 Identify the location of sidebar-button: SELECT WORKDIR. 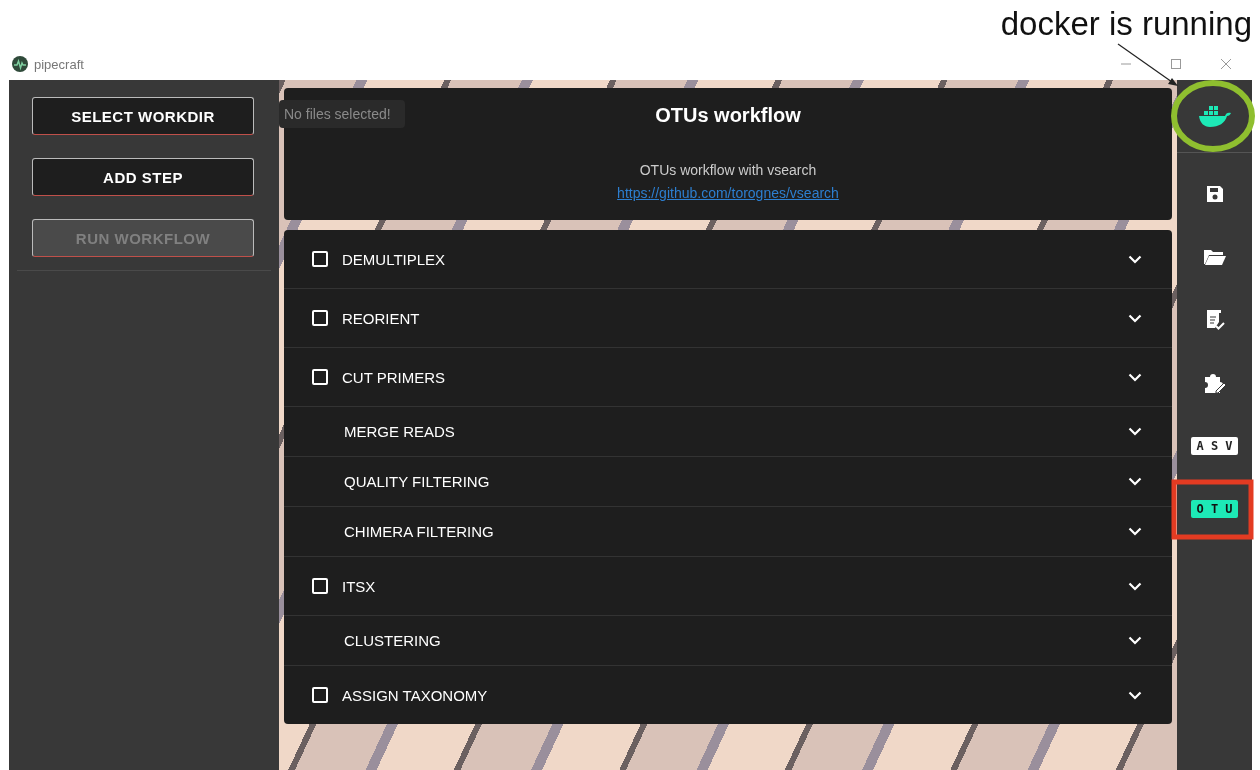
(143, 116).